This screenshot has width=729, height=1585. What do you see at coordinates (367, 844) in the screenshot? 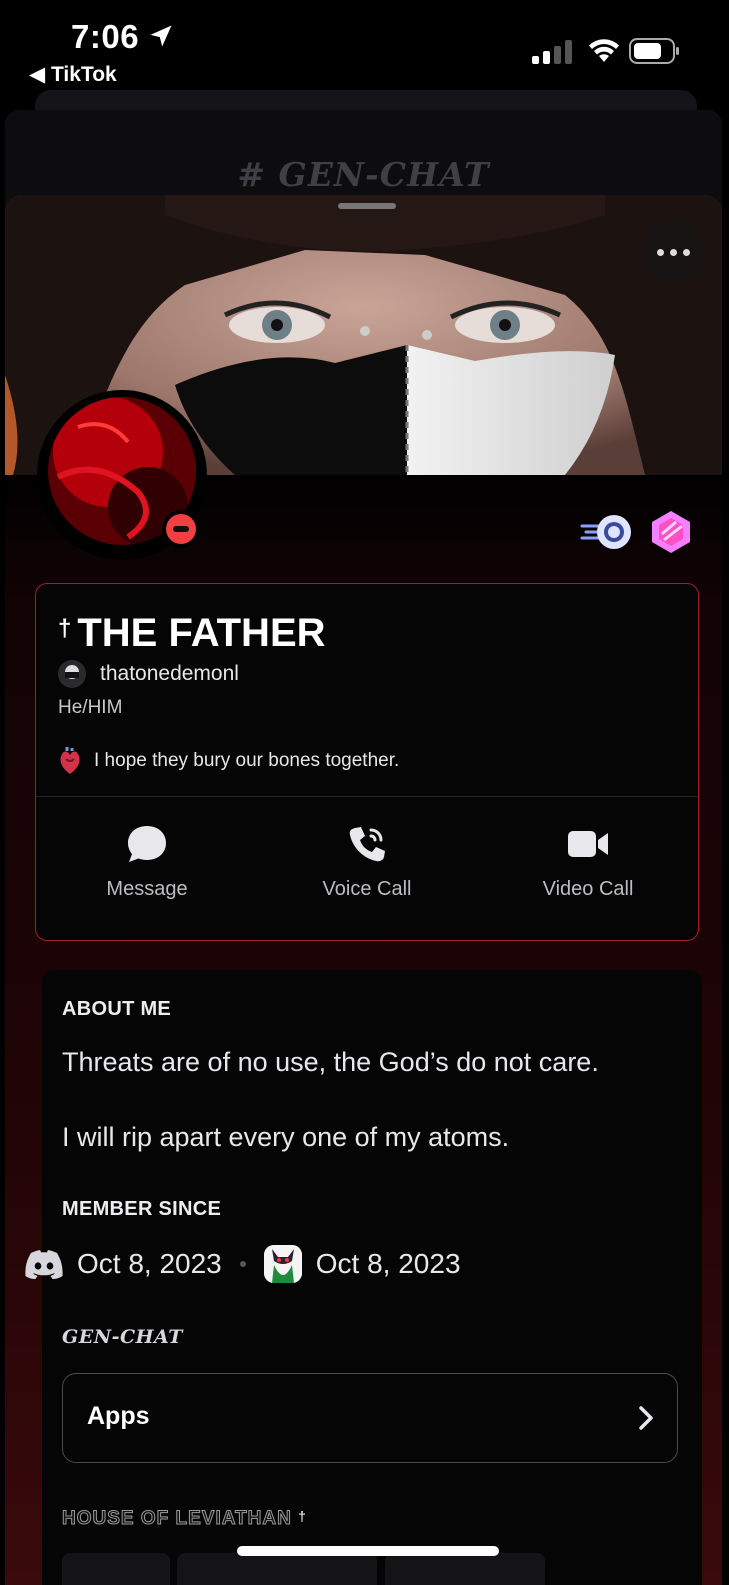
I see `phone-icon` at bounding box center [367, 844].